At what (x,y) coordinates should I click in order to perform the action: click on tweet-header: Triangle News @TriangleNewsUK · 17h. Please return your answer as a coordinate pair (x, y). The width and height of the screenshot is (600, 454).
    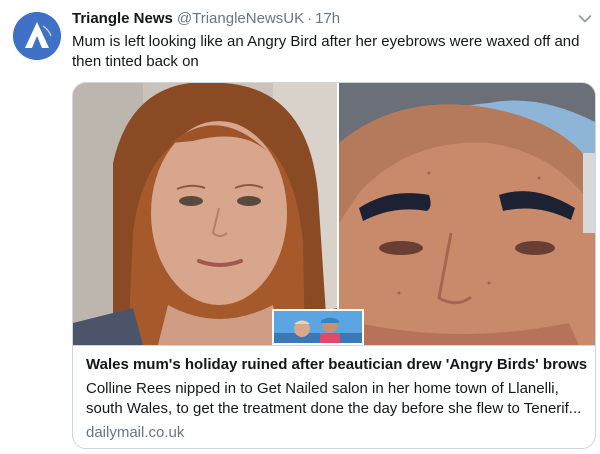
    Looking at the image, I should click on (316, 19).